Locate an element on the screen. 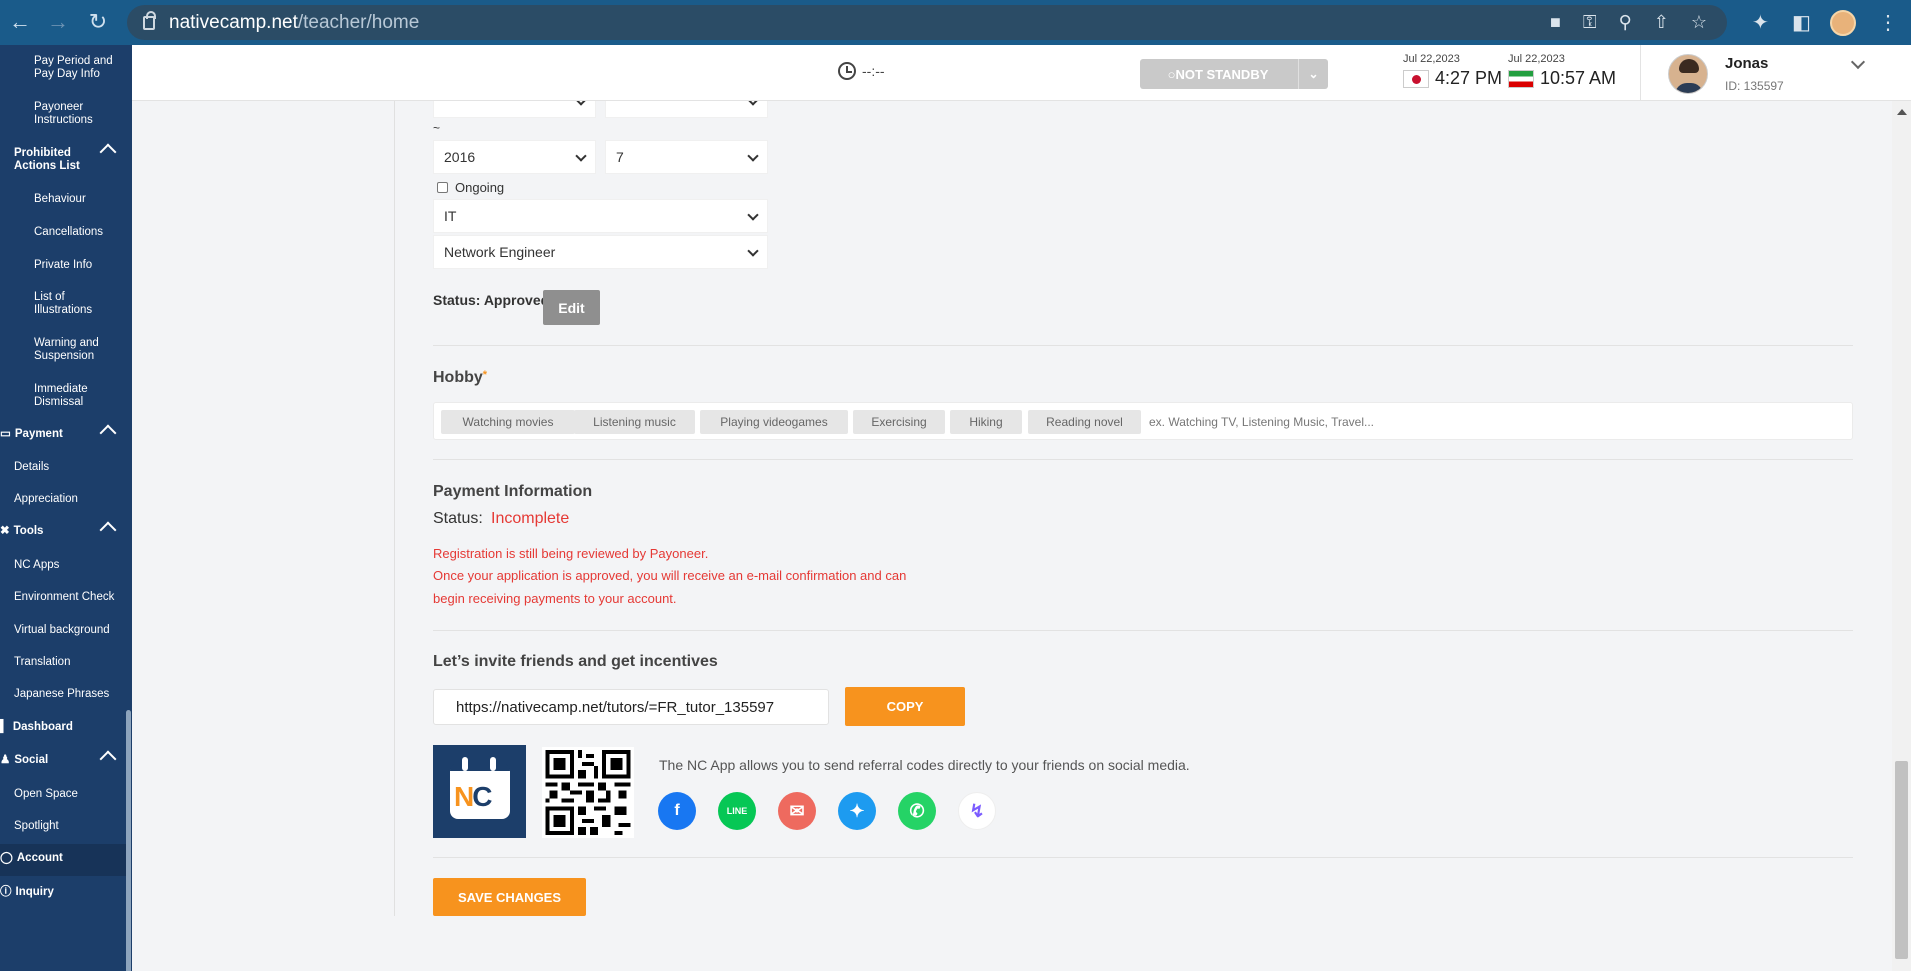 Image resolution: width=1911 pixels, height=971 pixels. copy-button: COPY is located at coordinates (905, 706).